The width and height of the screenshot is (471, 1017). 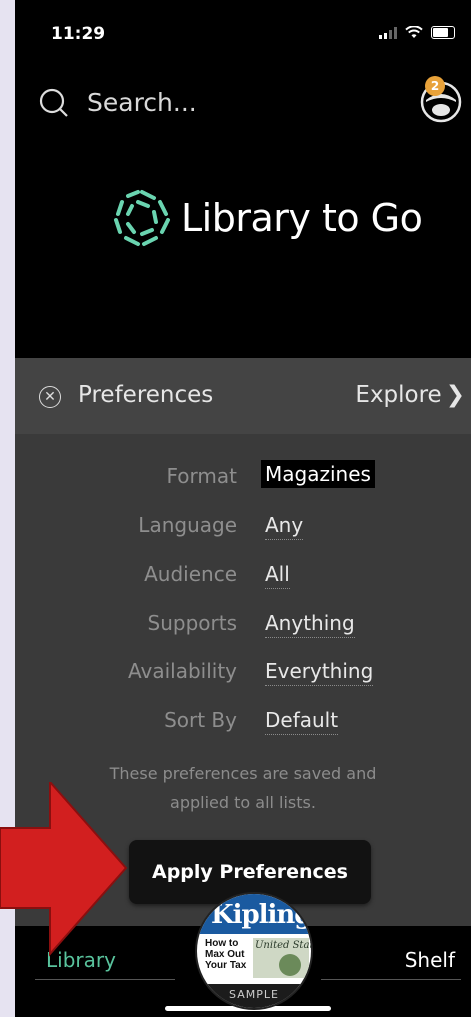 What do you see at coordinates (200, 720) in the screenshot?
I see `sort-by-label: Sort By` at bounding box center [200, 720].